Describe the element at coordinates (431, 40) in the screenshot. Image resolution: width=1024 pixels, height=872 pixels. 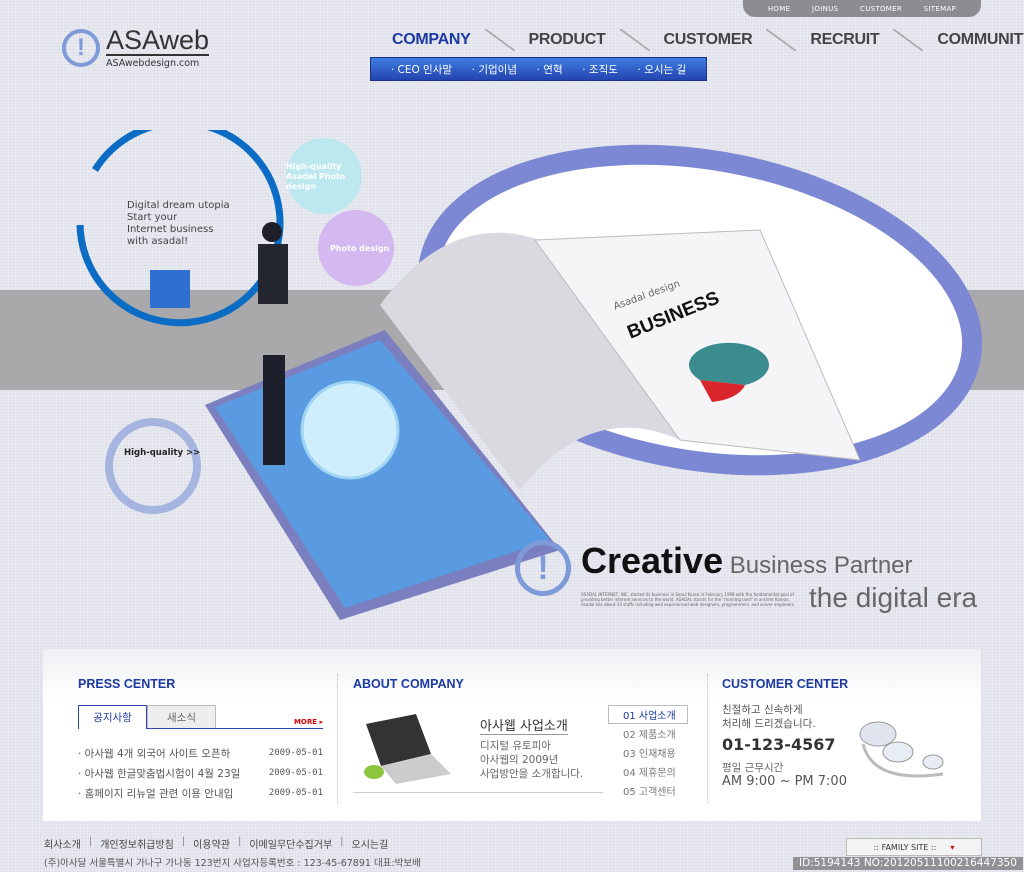
I see `nav-company: COMPANY` at that location.